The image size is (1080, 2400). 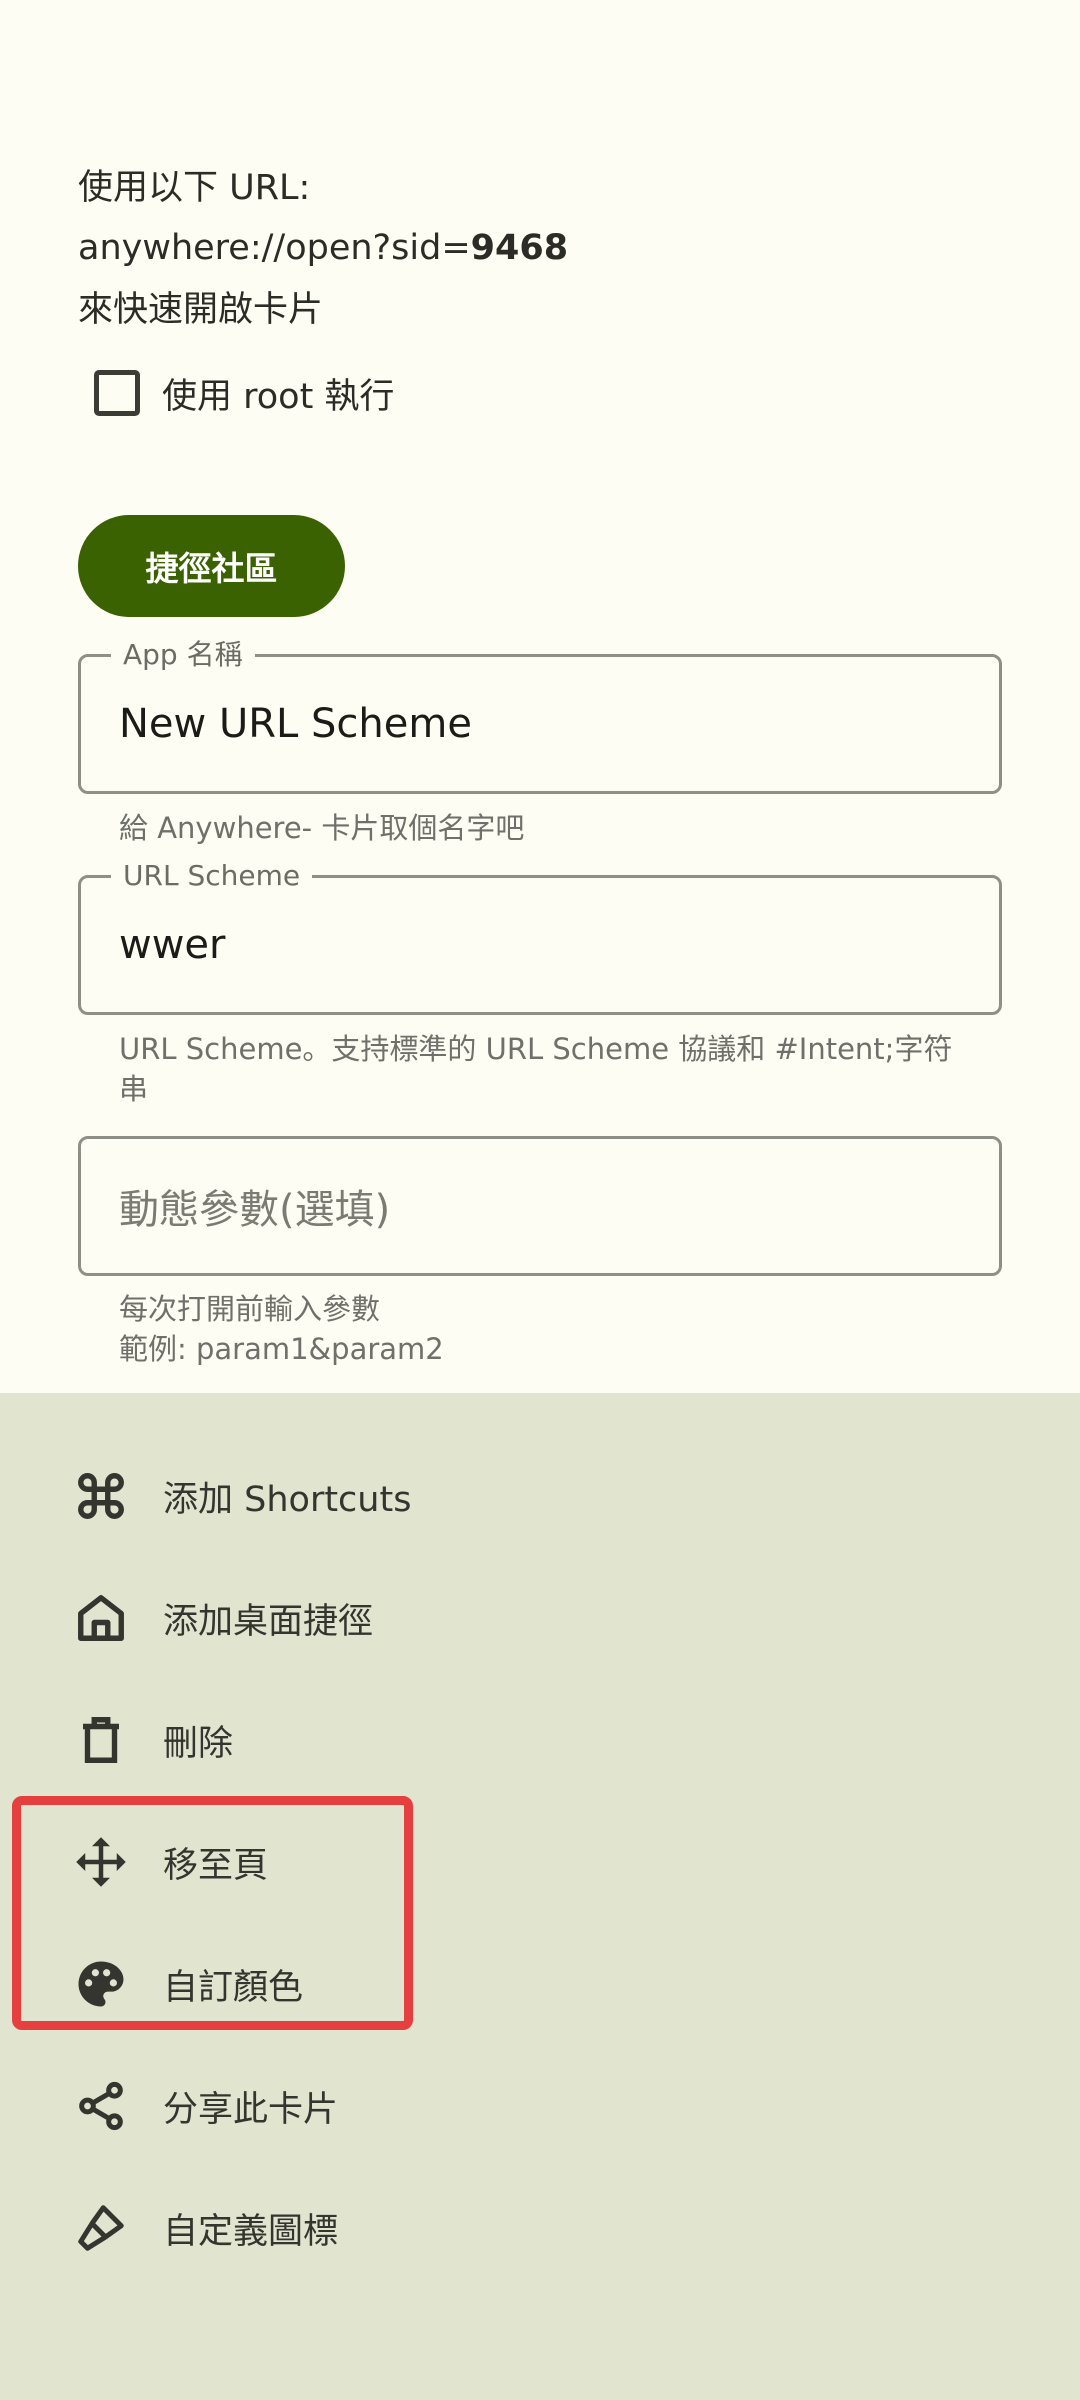 I want to click on menu-item-add-shortcuts: 添加 Shortcuts, so click(x=540, y=1496).